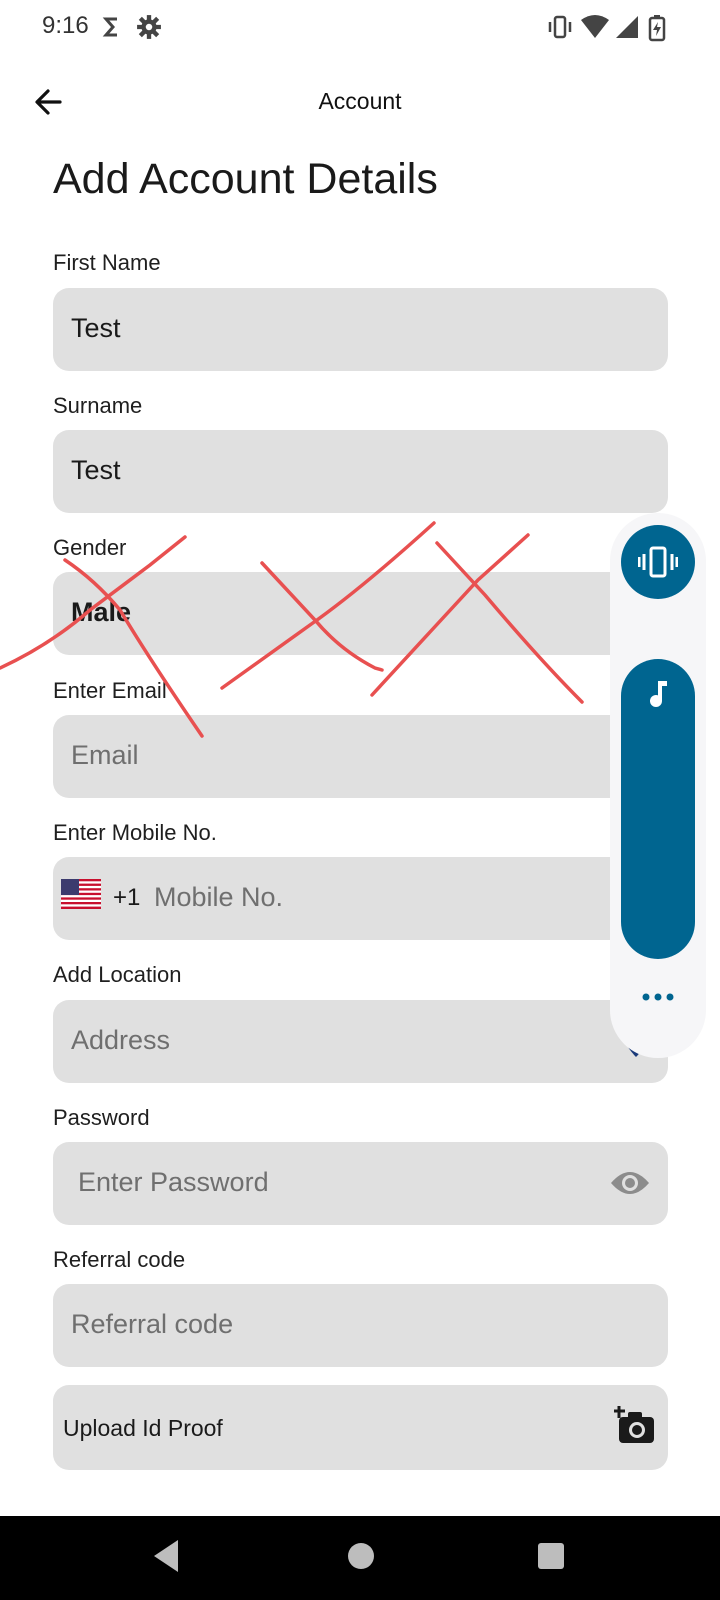 This screenshot has width=720, height=1600. I want to click on upload-label: Upload Id Proof, so click(143, 1428).